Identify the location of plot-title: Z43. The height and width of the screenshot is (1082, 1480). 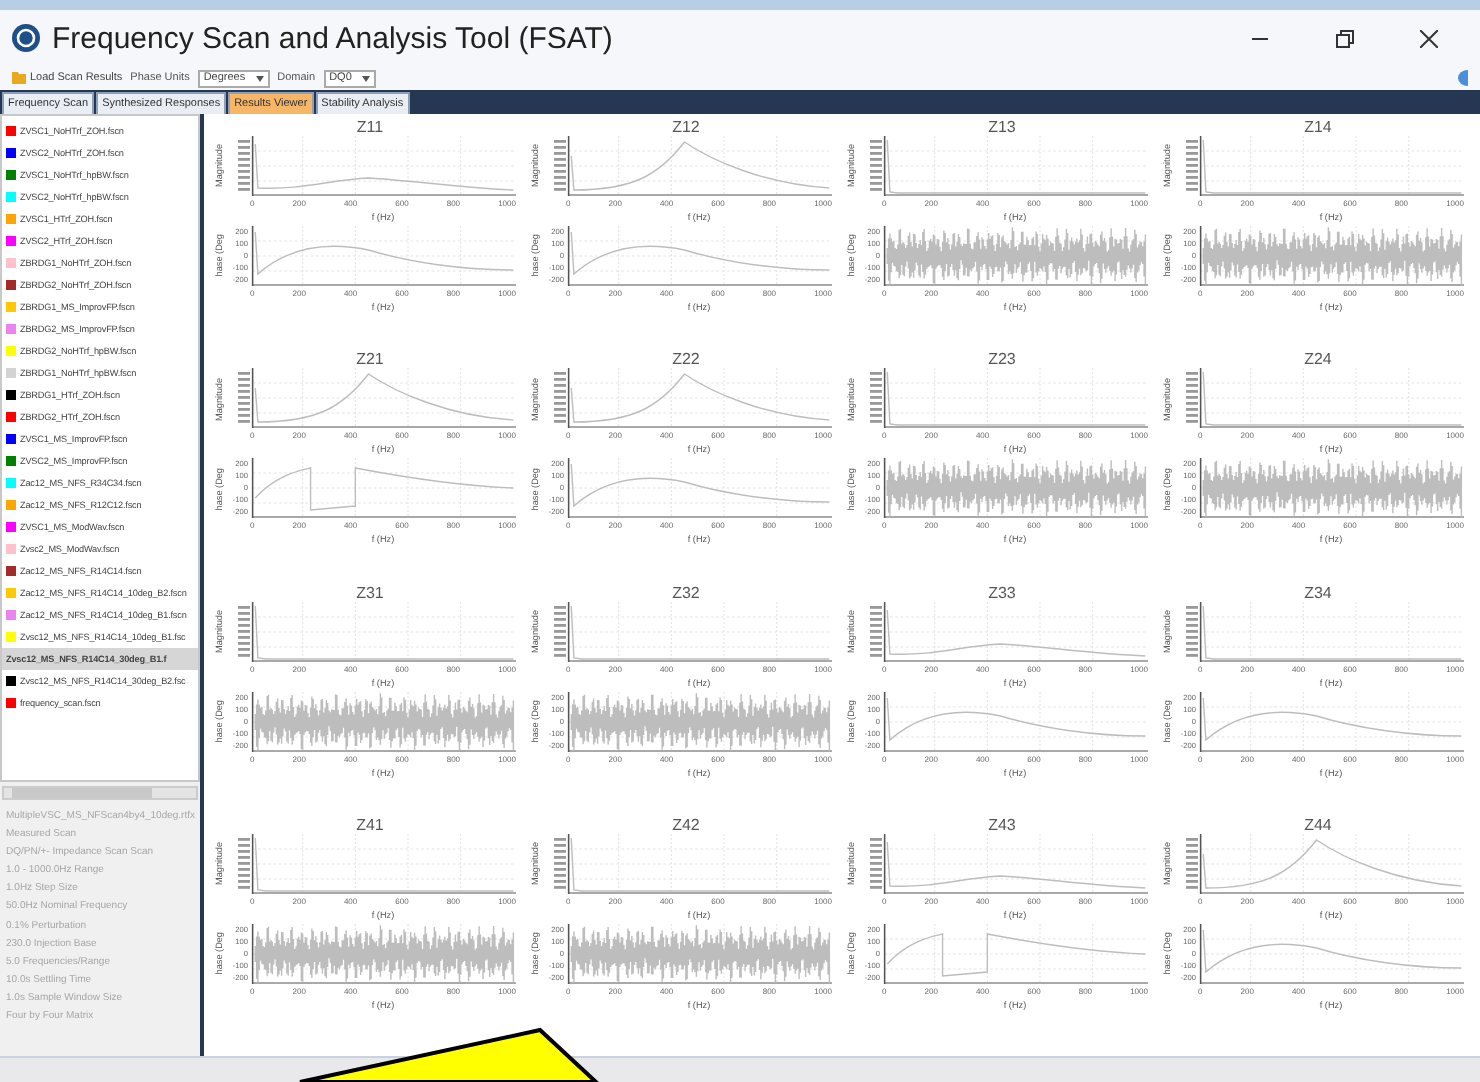
(1002, 824).